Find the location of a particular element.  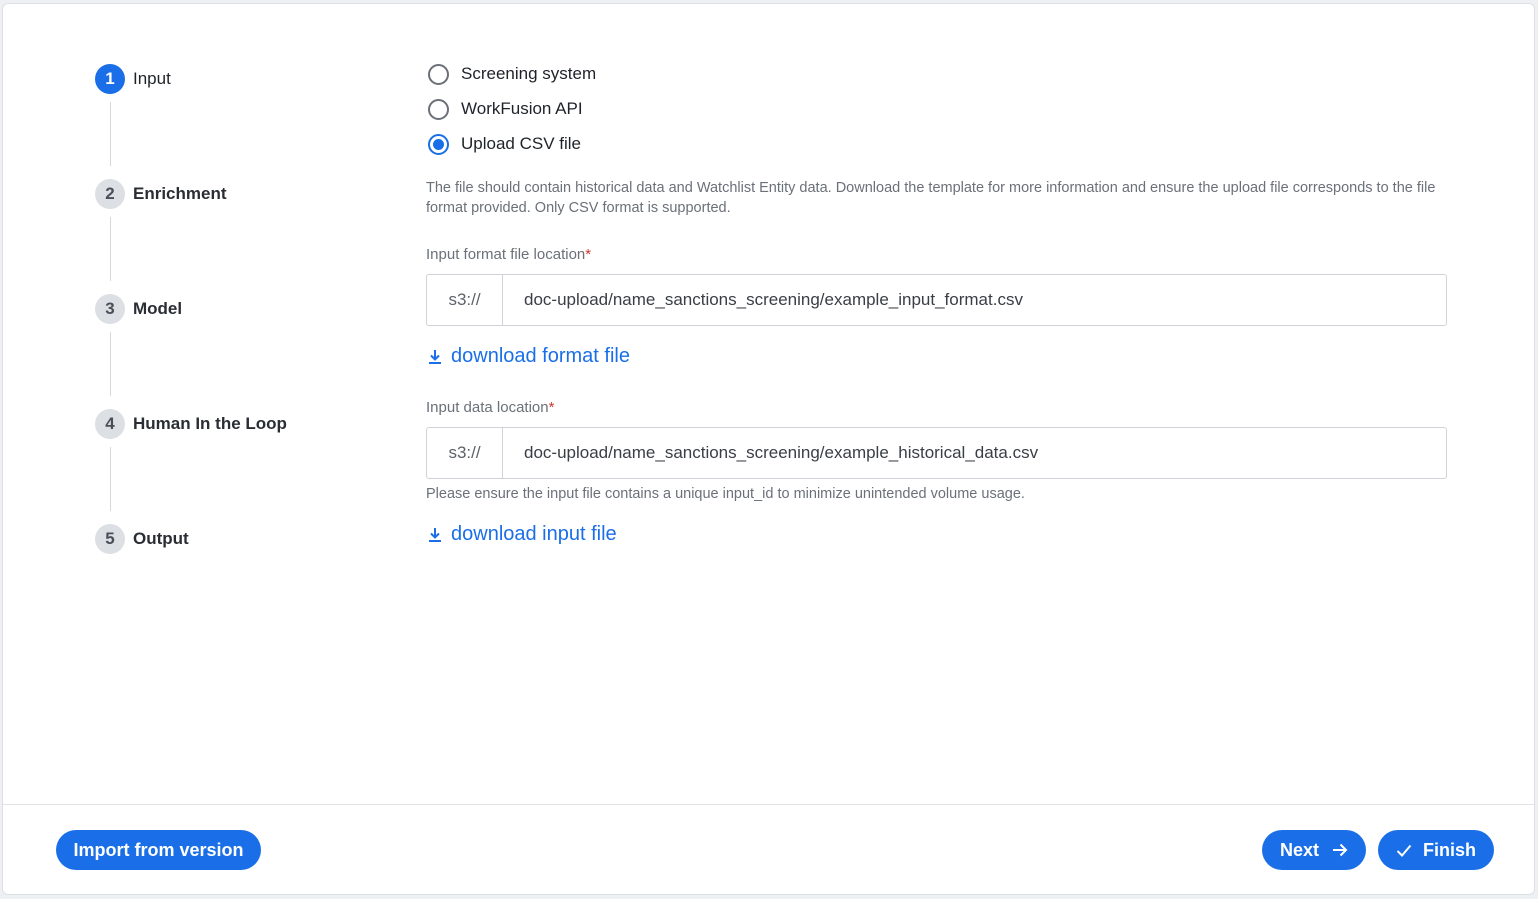

download-input-file-label: download input file is located at coordinates (534, 534).